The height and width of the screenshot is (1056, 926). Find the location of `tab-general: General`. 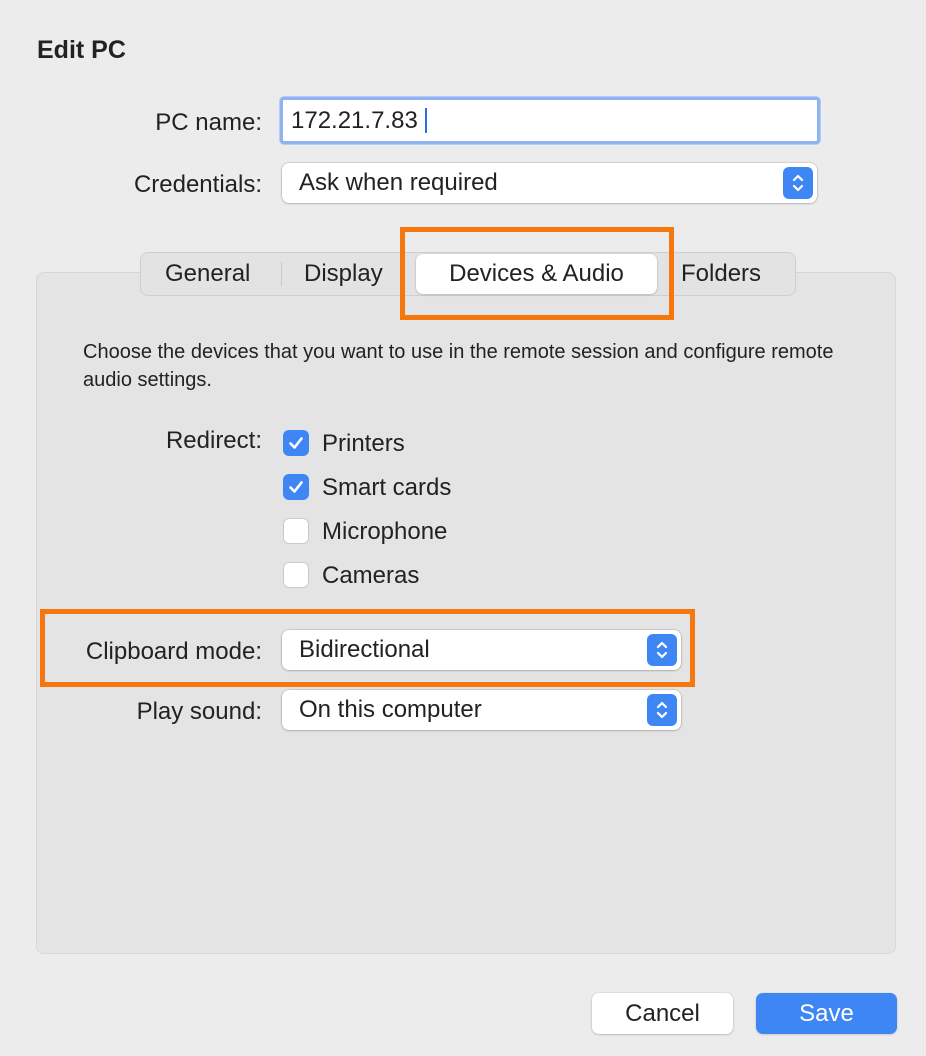

tab-general: General is located at coordinates (207, 274).